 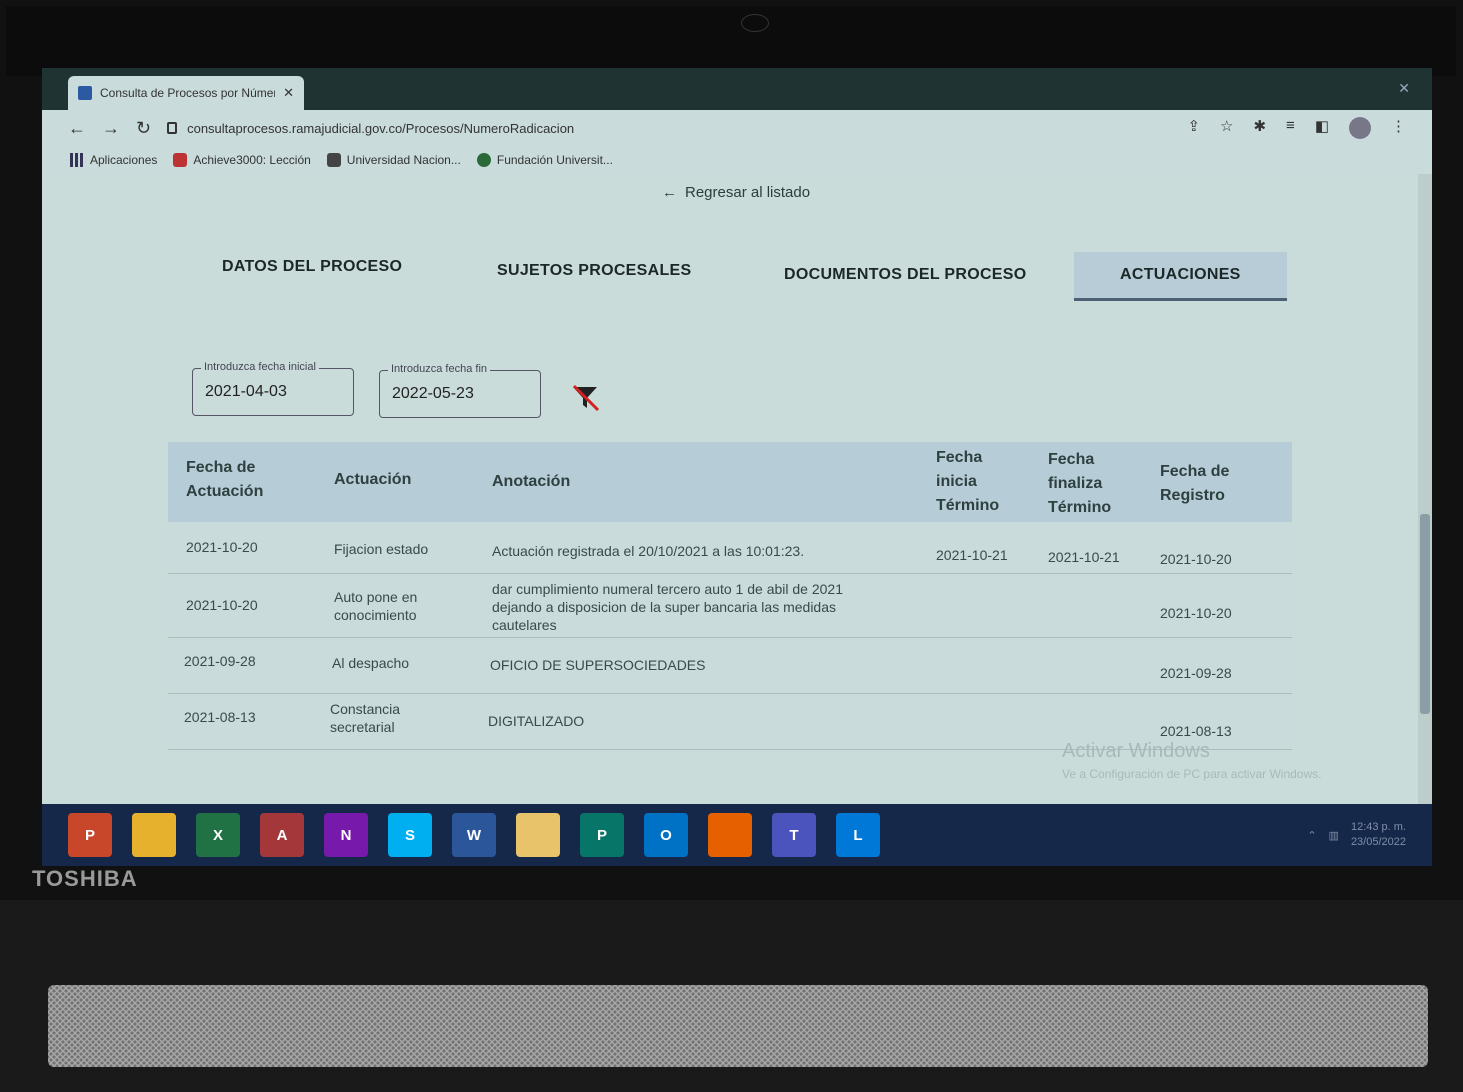 What do you see at coordinates (273, 388) in the screenshot?
I see `start-date-field: Introduzca fecha inicial 2021-04-03` at bounding box center [273, 388].